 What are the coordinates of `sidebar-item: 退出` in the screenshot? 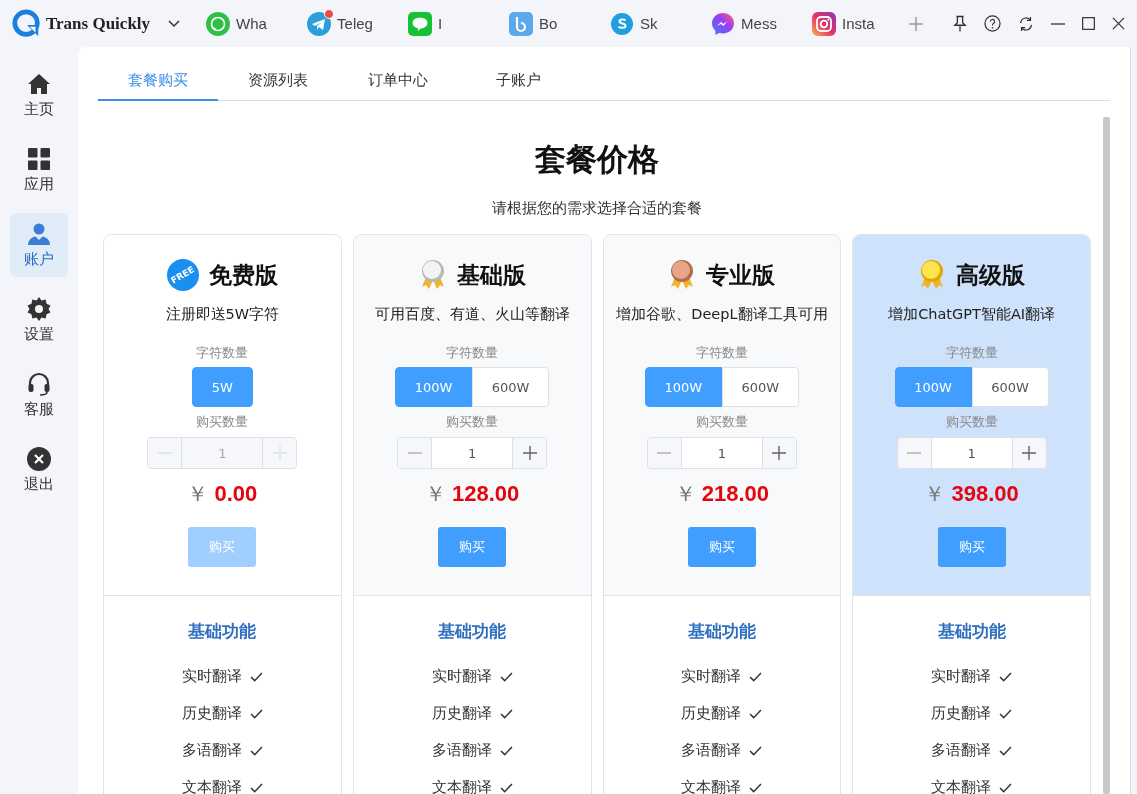 It's located at (39, 470).